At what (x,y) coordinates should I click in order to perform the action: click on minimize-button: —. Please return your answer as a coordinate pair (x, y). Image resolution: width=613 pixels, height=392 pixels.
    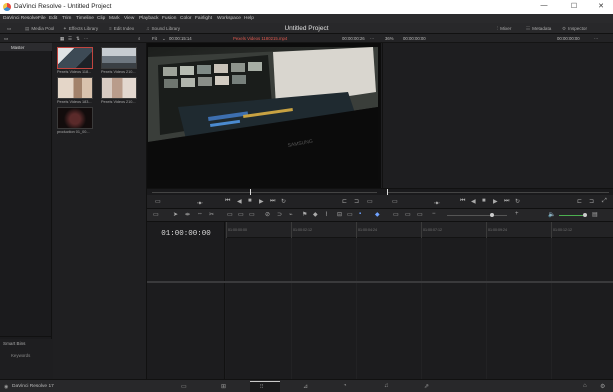
    Looking at the image, I should click on (544, 7).